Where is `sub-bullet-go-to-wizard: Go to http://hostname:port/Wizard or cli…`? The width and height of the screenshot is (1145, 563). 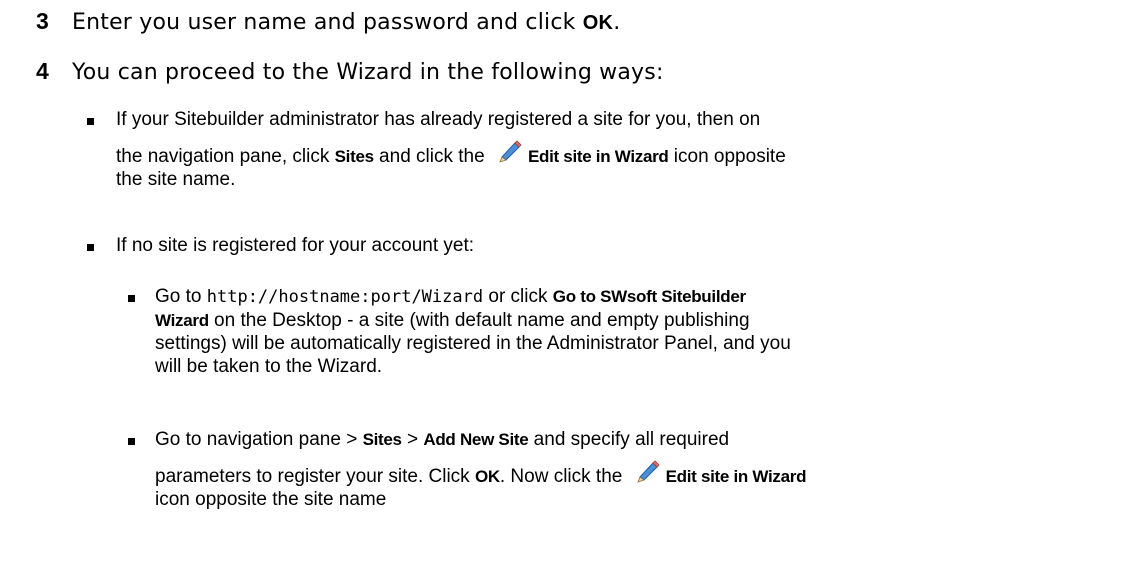 sub-bullet-go-to-wizard: Go to http://hostname:port/Wizard or cli… is located at coordinates (473, 331).